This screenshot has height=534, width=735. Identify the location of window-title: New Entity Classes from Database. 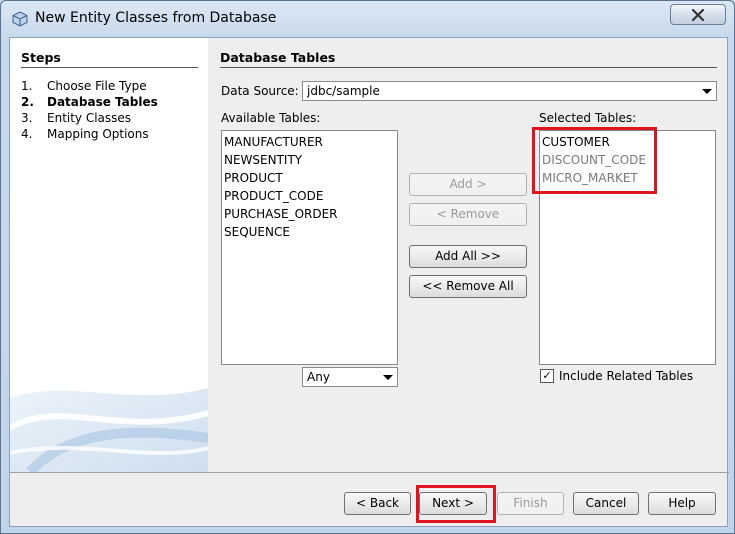
(156, 18).